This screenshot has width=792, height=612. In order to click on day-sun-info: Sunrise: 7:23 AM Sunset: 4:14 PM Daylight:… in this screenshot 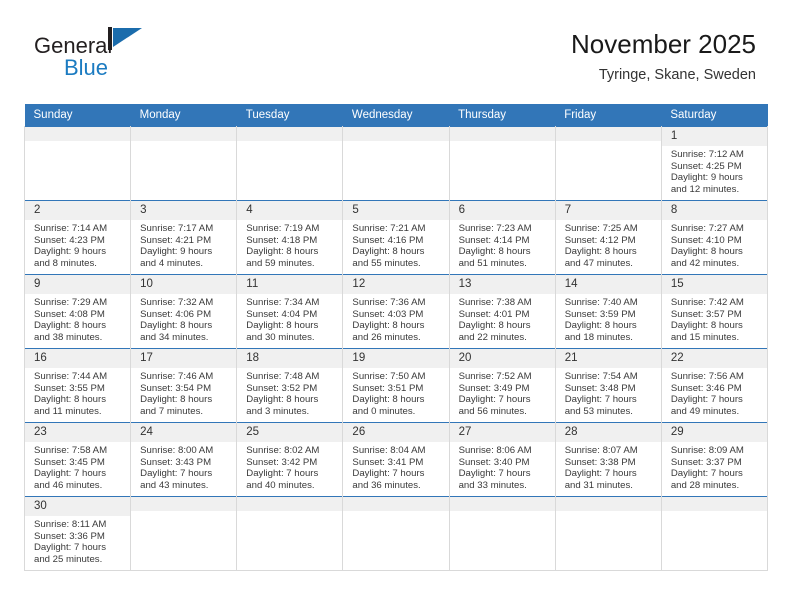, I will do `click(502, 244)`.